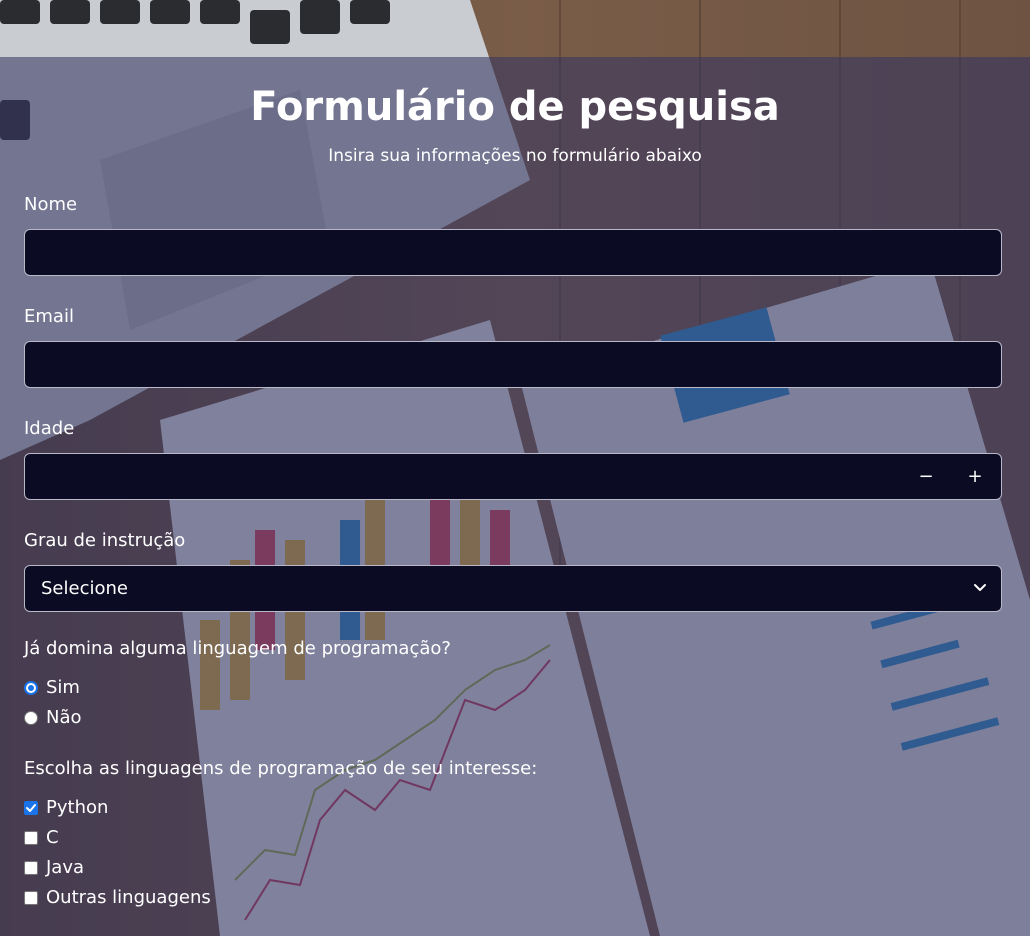 This screenshot has width=1030, height=936. I want to click on checkbox-python-label: Python, so click(77, 807).